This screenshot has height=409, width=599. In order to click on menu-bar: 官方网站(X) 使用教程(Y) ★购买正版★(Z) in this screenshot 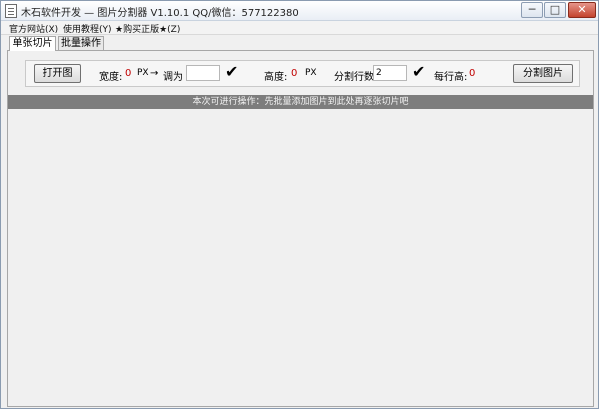, I will do `click(299, 28)`.